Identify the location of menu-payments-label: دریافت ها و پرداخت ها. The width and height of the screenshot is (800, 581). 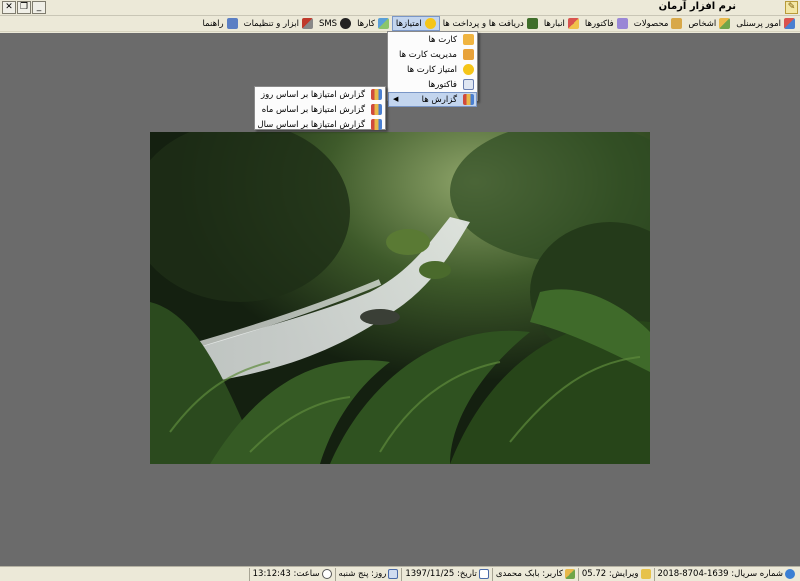
(483, 23).